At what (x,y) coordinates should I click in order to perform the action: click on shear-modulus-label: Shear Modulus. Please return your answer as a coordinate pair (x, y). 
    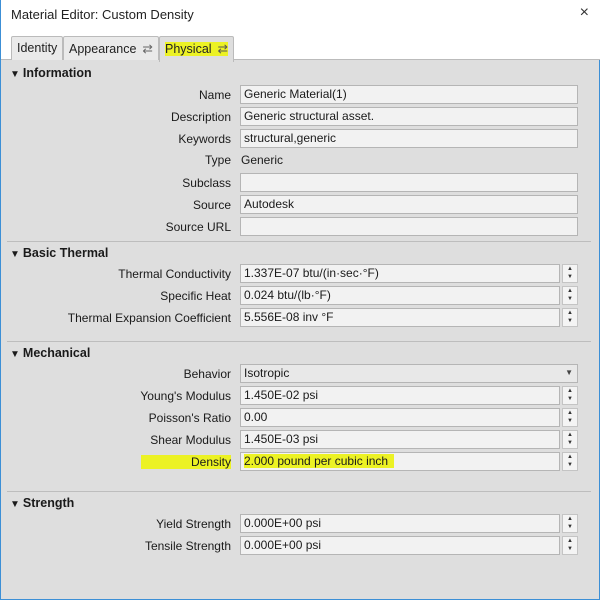
    Looking at the image, I should click on (190, 440).